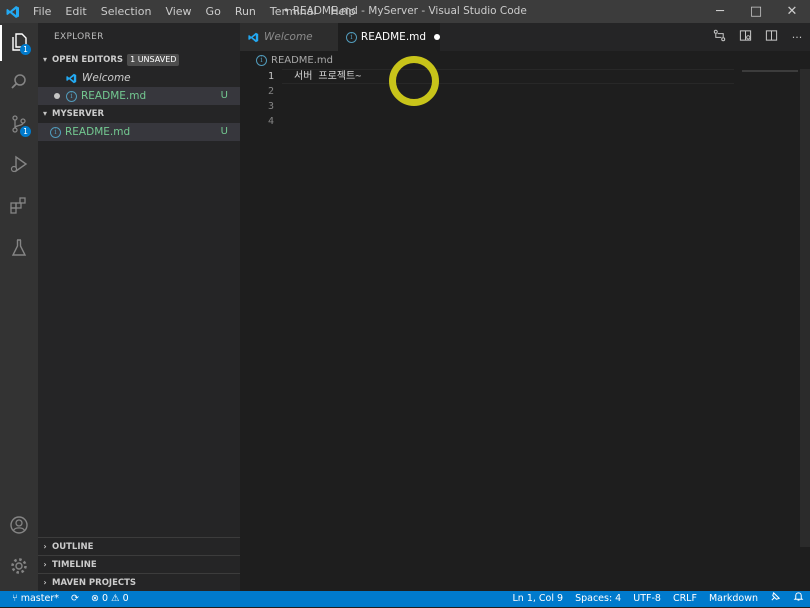 The width and height of the screenshot is (810, 608). I want to click on warning-icon: ⚠, so click(115, 598).